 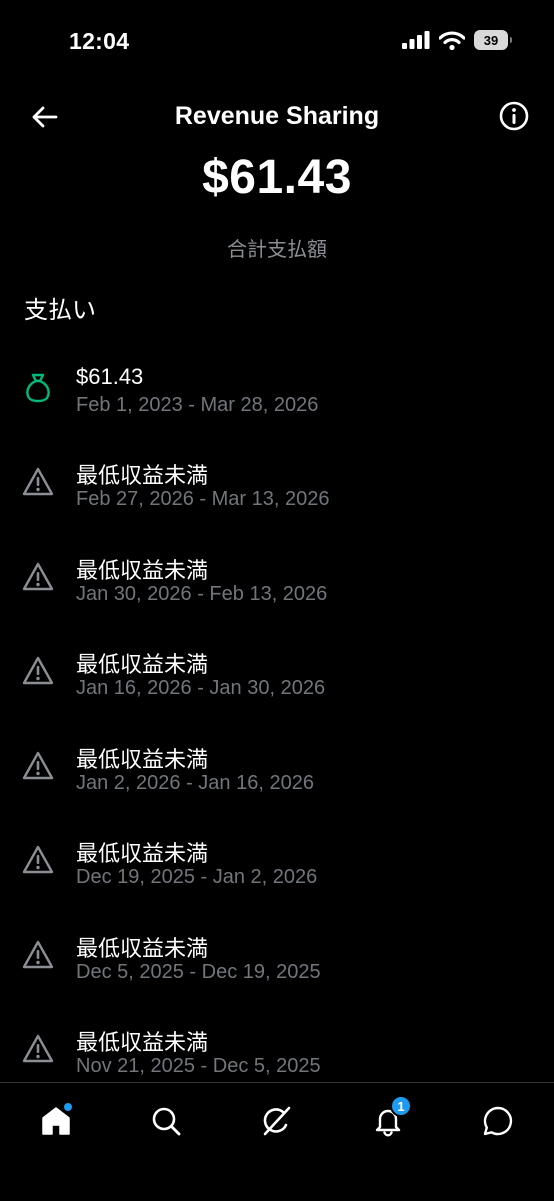 I want to click on page-title: Revenue Sharing, so click(x=277, y=116).